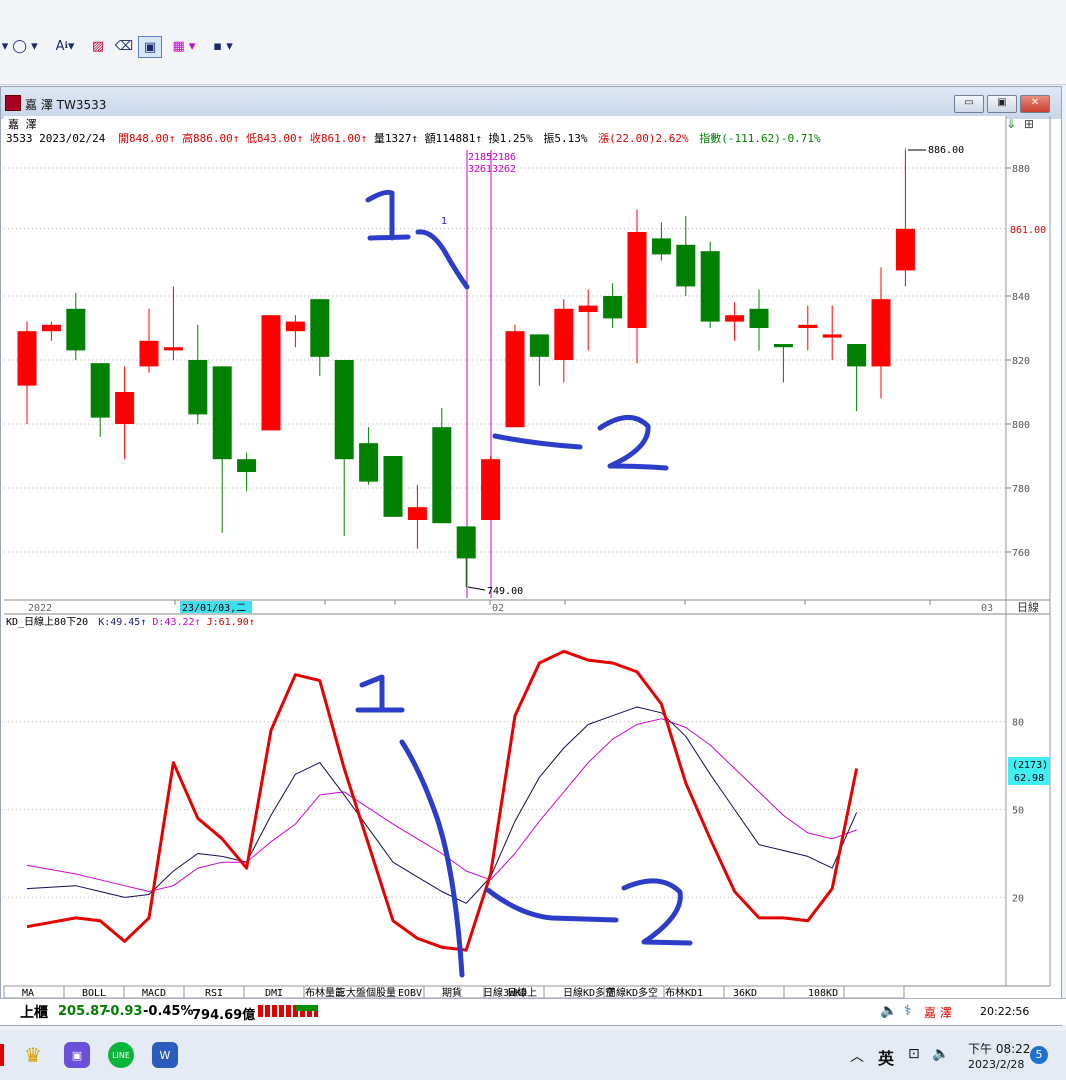 This screenshot has height=1080, width=1066. Describe the element at coordinates (938, 1013) in the screenshot. I see `status-stock-name: 嘉 澤` at that location.